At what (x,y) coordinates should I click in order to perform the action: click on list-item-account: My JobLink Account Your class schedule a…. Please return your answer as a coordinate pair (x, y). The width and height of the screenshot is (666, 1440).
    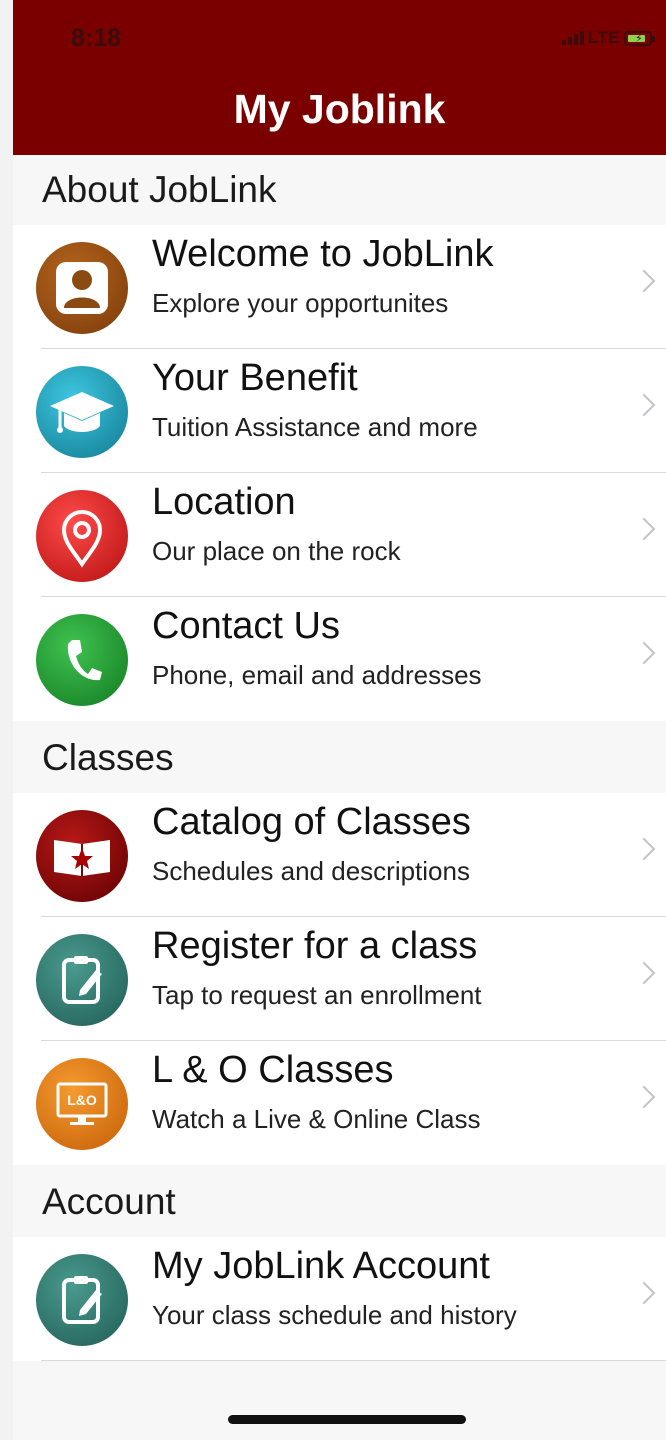
    Looking at the image, I should click on (339, 1299).